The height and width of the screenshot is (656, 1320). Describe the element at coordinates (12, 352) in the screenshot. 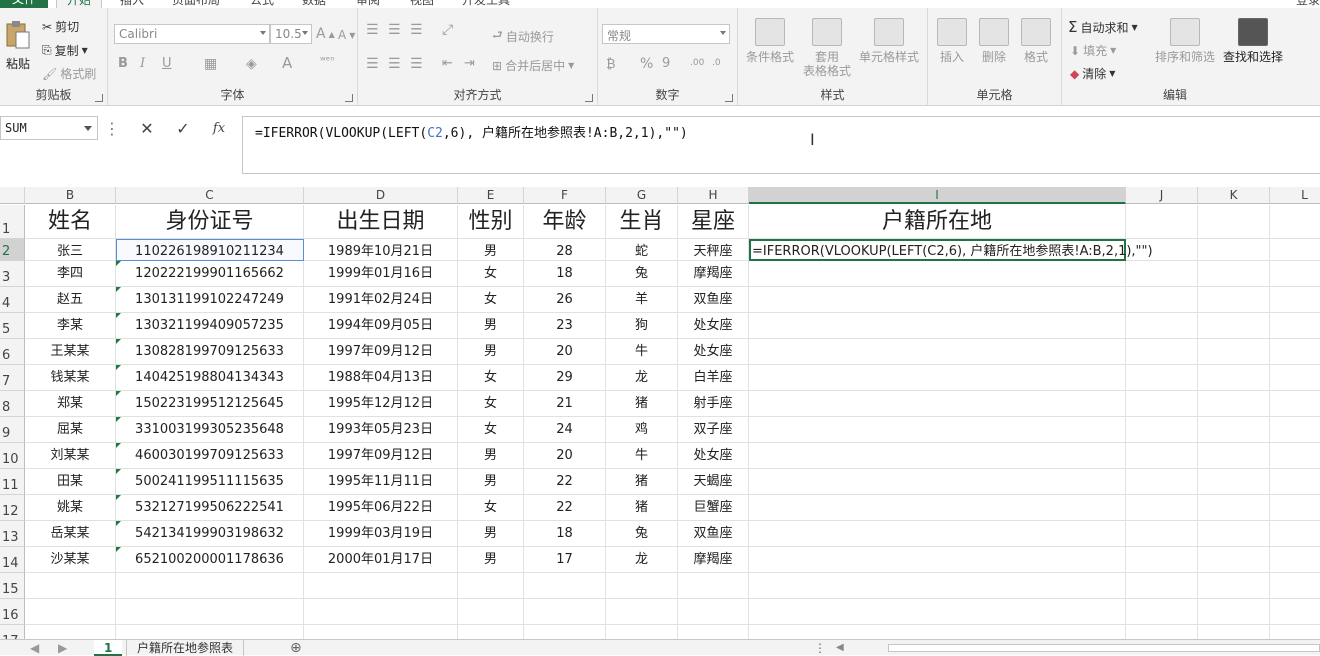

I see `row-header-6: 6` at that location.